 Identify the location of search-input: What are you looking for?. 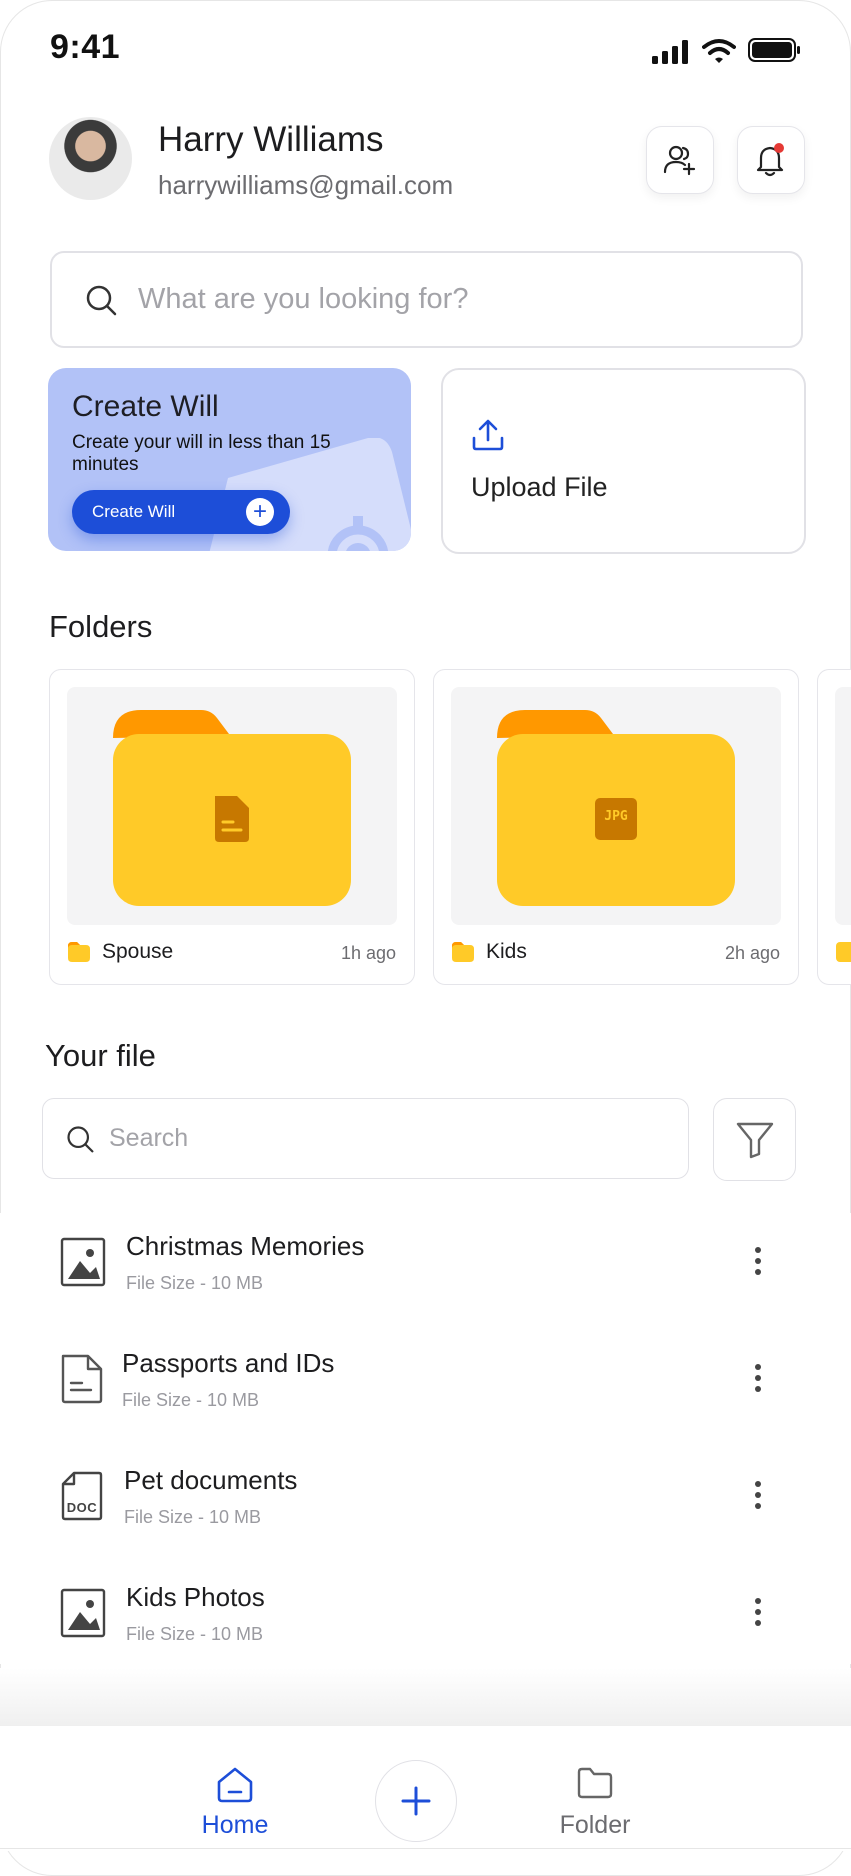
(426, 299).